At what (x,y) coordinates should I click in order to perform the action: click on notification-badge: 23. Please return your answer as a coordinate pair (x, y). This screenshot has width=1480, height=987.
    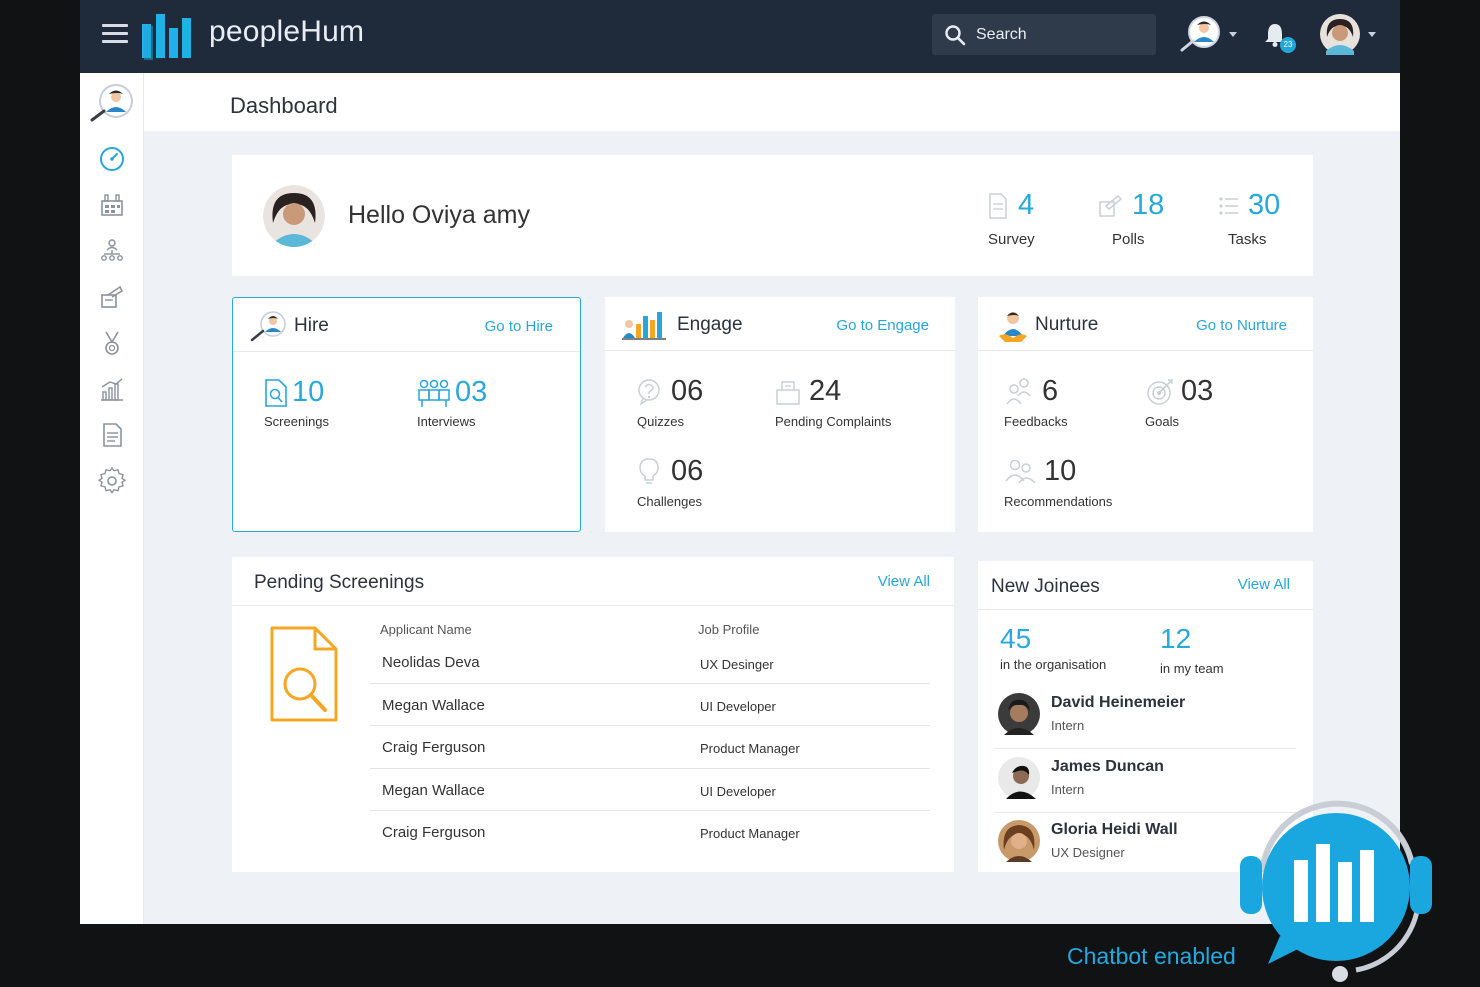
    Looking at the image, I should click on (1288, 45).